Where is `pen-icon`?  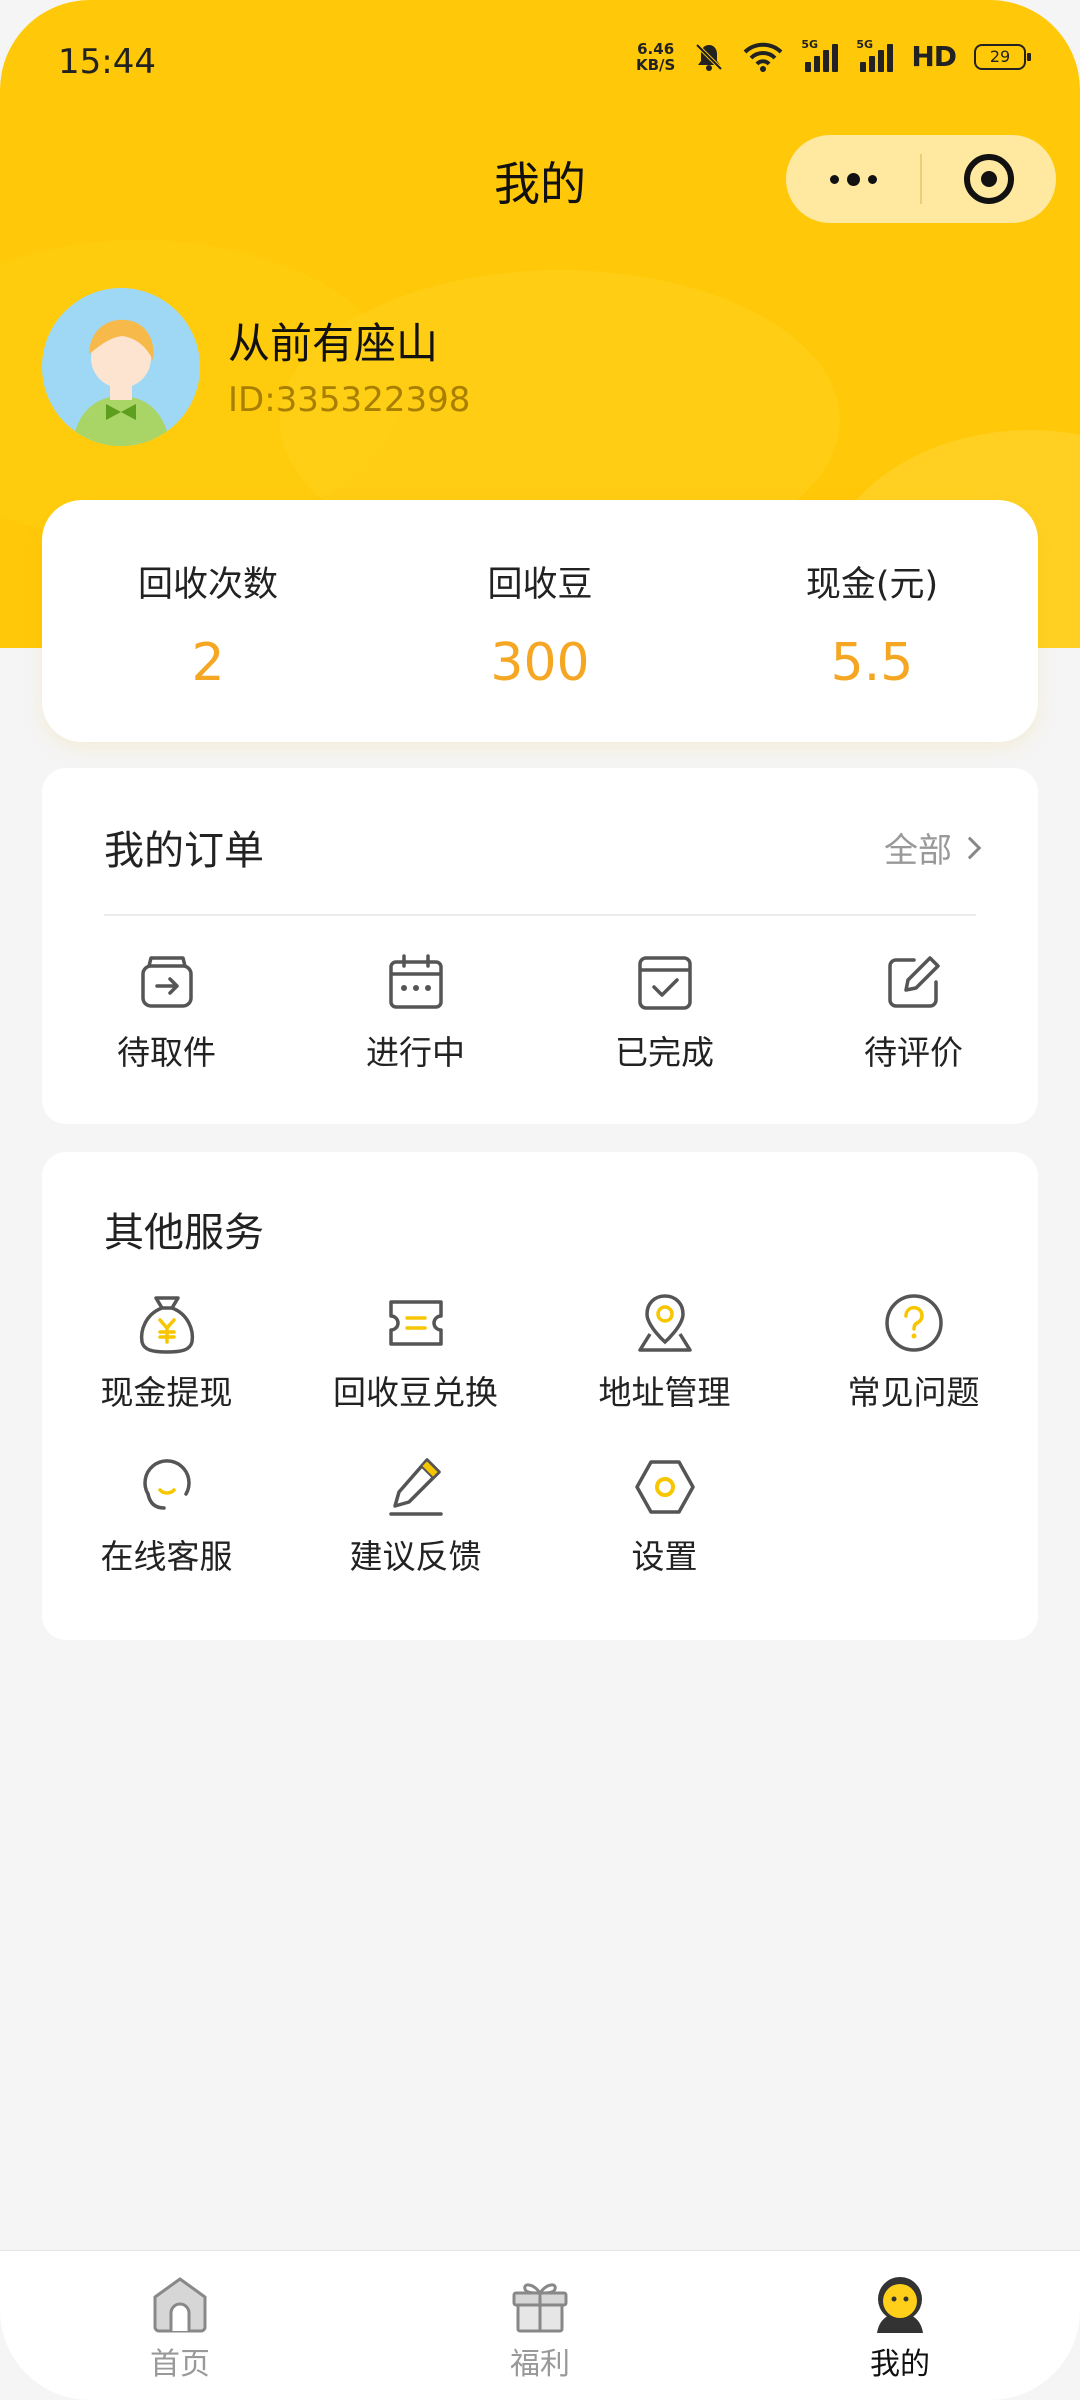
pen-icon is located at coordinates (415, 1487).